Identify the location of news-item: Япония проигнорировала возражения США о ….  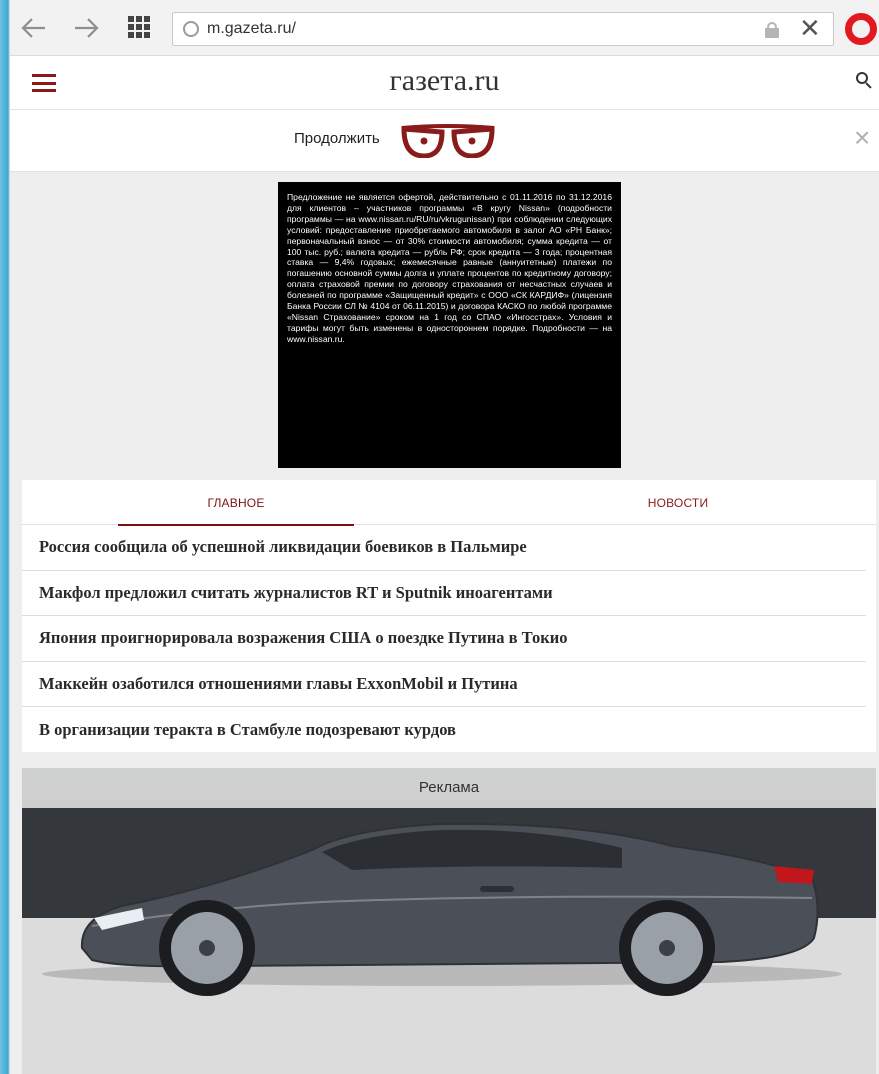
(444, 639).